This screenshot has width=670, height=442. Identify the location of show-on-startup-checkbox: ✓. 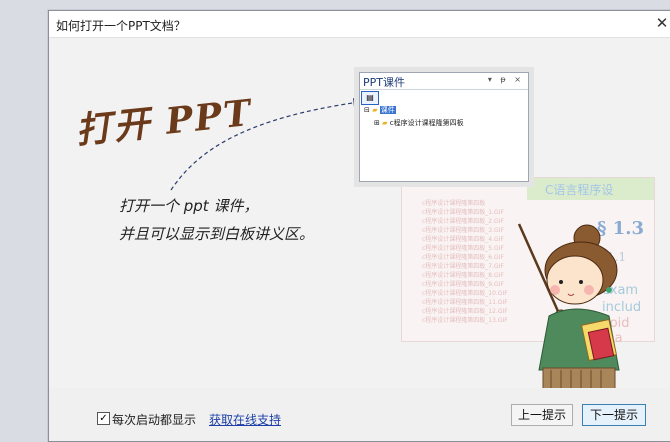
(103, 418).